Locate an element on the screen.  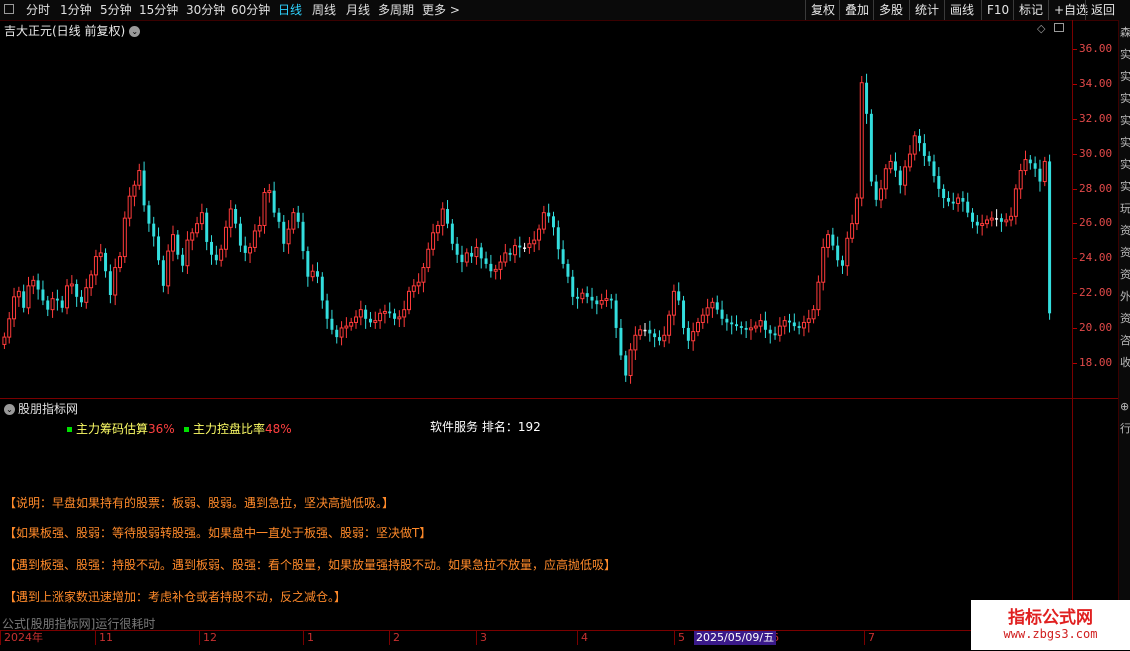
diamond-icon: ◇ is located at coordinates (1041, 28).